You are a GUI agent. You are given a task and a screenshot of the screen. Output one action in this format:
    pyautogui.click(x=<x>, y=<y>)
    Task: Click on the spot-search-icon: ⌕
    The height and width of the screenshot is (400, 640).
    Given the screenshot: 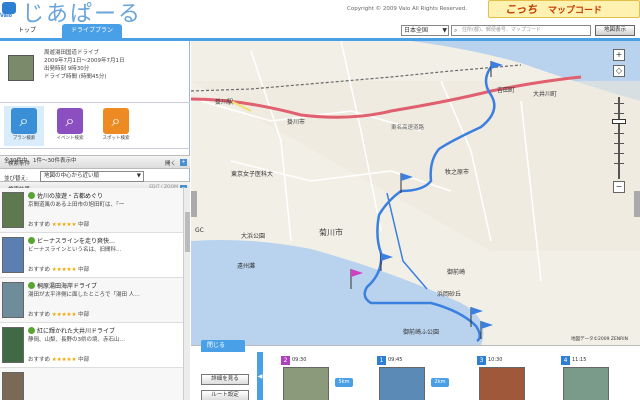 What is the action you would take?
    pyautogui.click(x=116, y=121)
    